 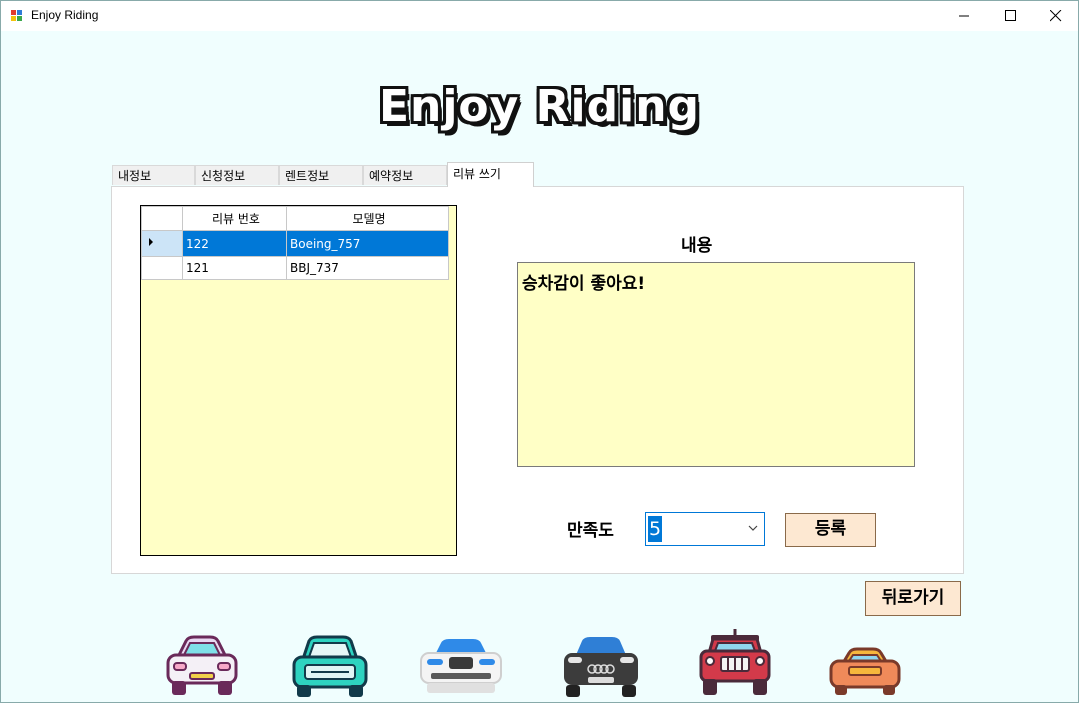 I want to click on maximize-button, so click(x=1011, y=16).